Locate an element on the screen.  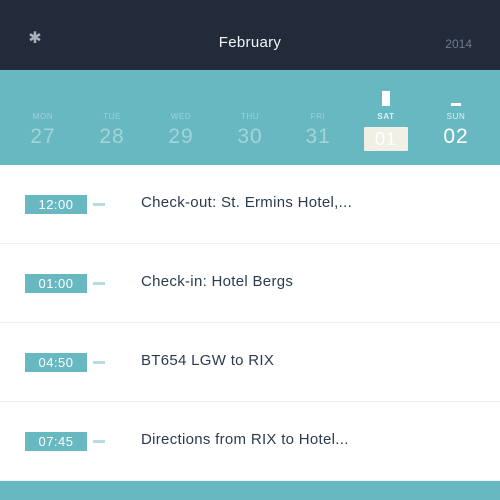
day-of-week-label: THU is located at coordinates (250, 116).